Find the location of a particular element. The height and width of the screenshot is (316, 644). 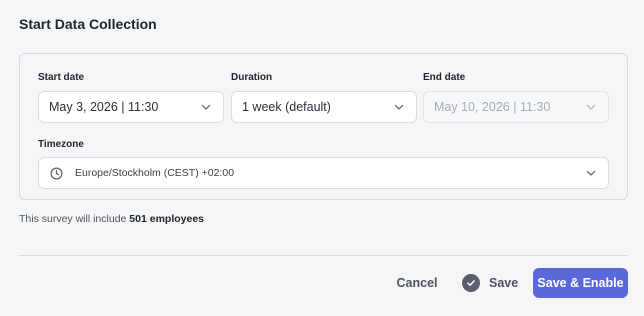

duration-value: 1 week (default) is located at coordinates (286, 107).